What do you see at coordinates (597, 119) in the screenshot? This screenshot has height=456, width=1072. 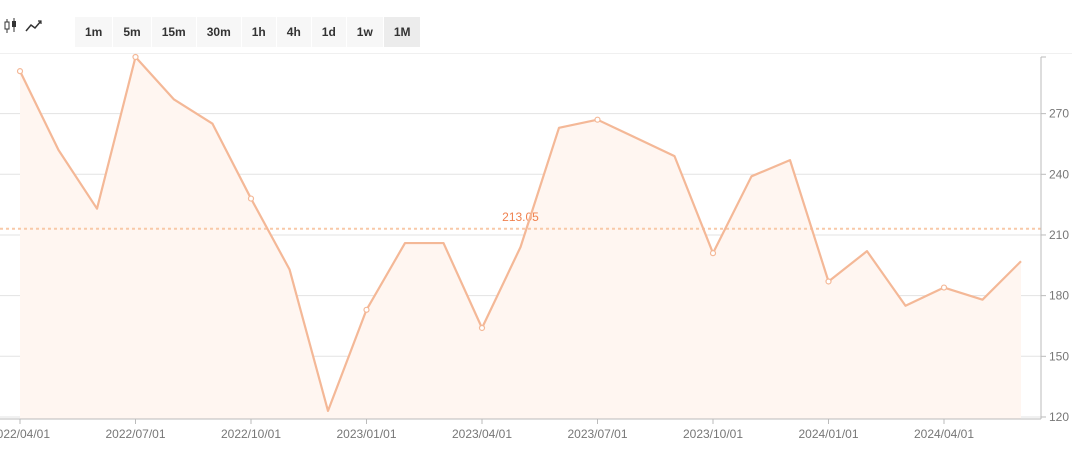 I see `data-point-2023/07/01` at bounding box center [597, 119].